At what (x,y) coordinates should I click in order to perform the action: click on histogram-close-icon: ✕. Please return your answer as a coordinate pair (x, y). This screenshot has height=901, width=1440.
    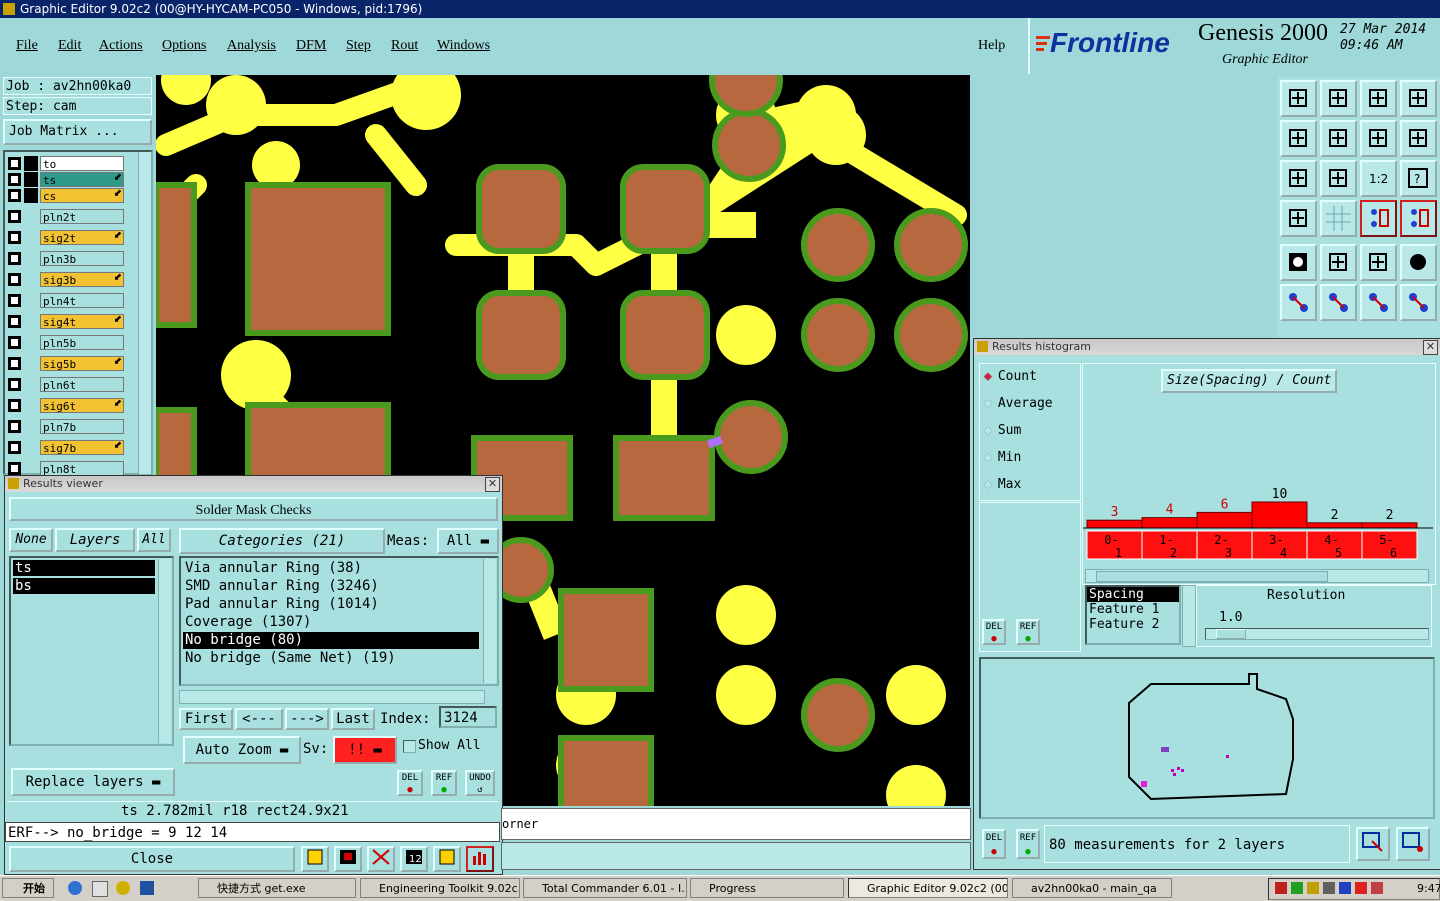
    Looking at the image, I should click on (1430, 347).